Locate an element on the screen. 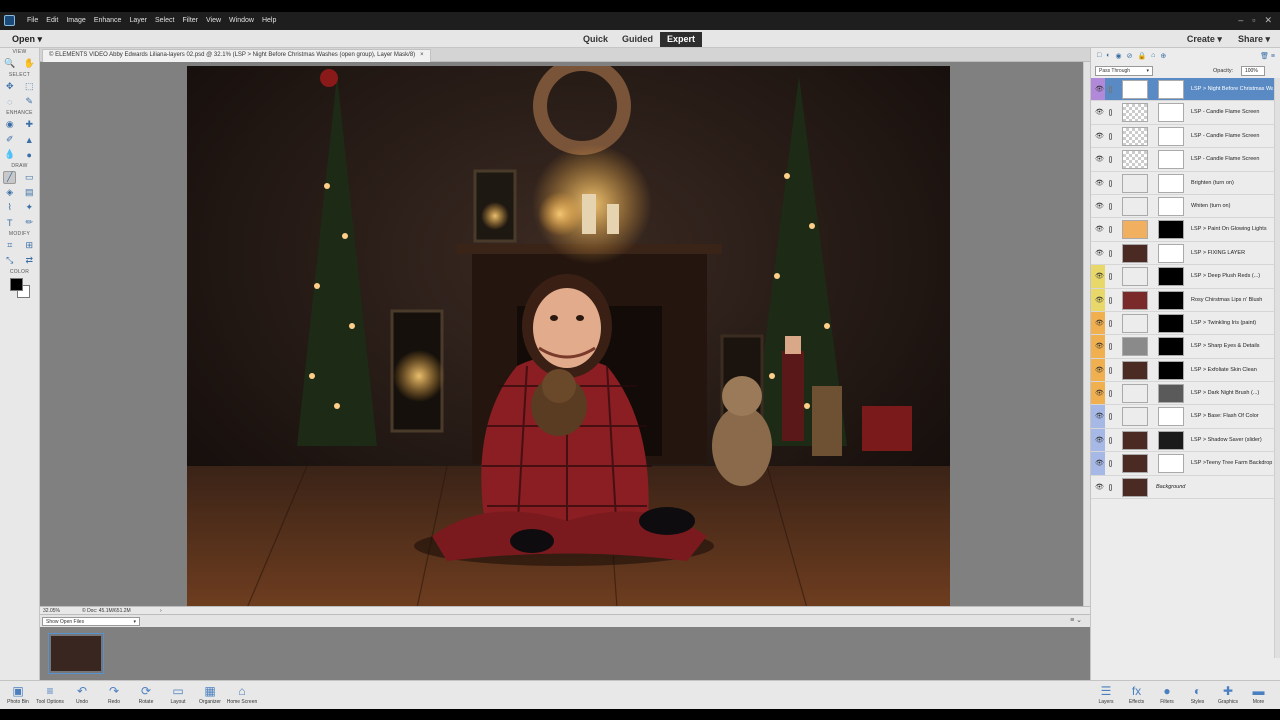 This screenshot has height=720, width=1280. brush-icon: ╱ is located at coordinates (10, 177).